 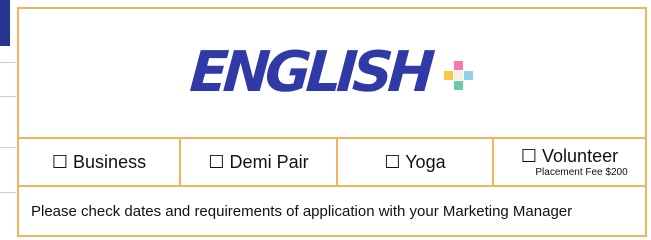 I want to click on option-business: ☐ Business, so click(x=100, y=162).